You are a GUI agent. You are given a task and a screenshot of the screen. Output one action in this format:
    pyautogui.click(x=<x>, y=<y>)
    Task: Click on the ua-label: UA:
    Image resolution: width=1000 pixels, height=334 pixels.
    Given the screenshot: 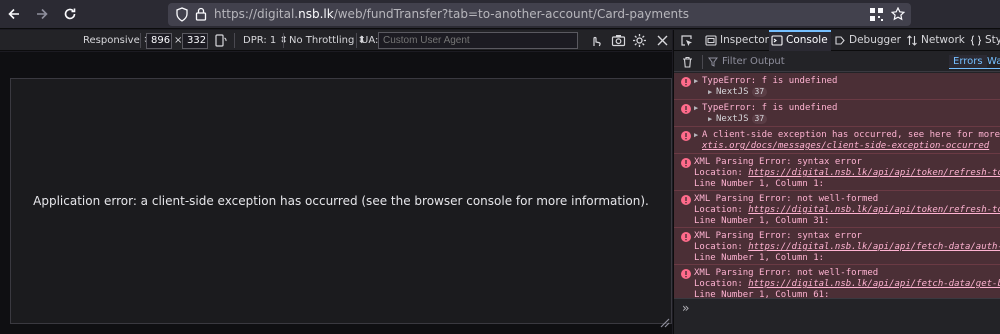 What is the action you would take?
    pyautogui.click(x=370, y=40)
    